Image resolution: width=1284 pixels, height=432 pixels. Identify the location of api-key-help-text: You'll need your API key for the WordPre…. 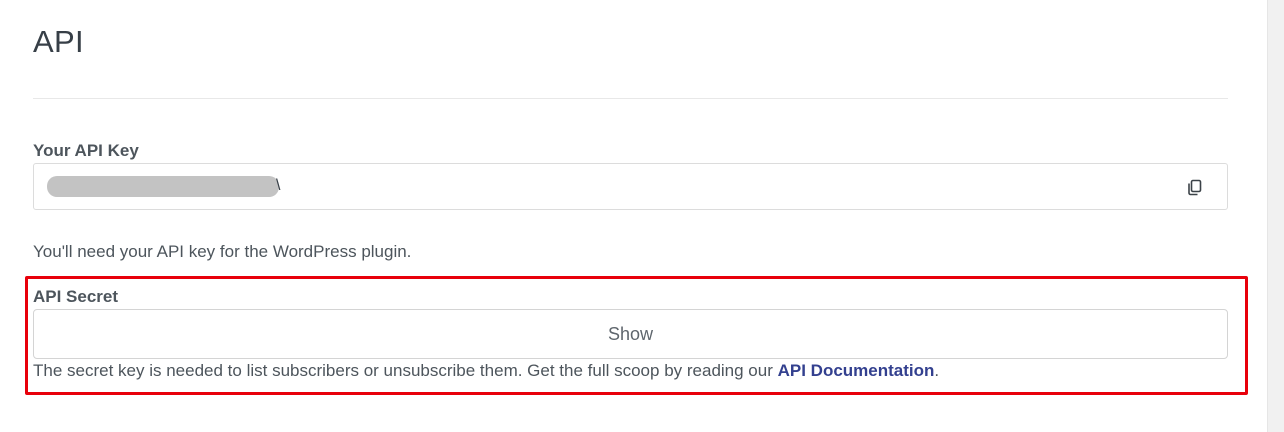
(222, 251).